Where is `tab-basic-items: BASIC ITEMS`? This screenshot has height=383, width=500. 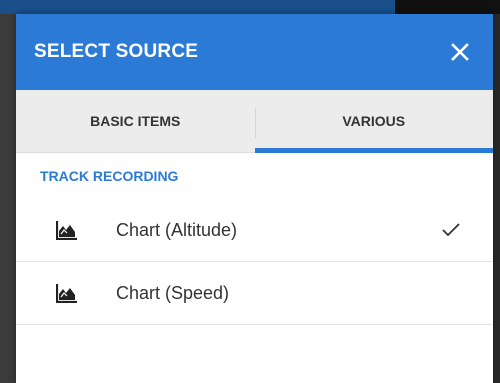
tab-basic-items: BASIC ITEMS is located at coordinates (135, 121).